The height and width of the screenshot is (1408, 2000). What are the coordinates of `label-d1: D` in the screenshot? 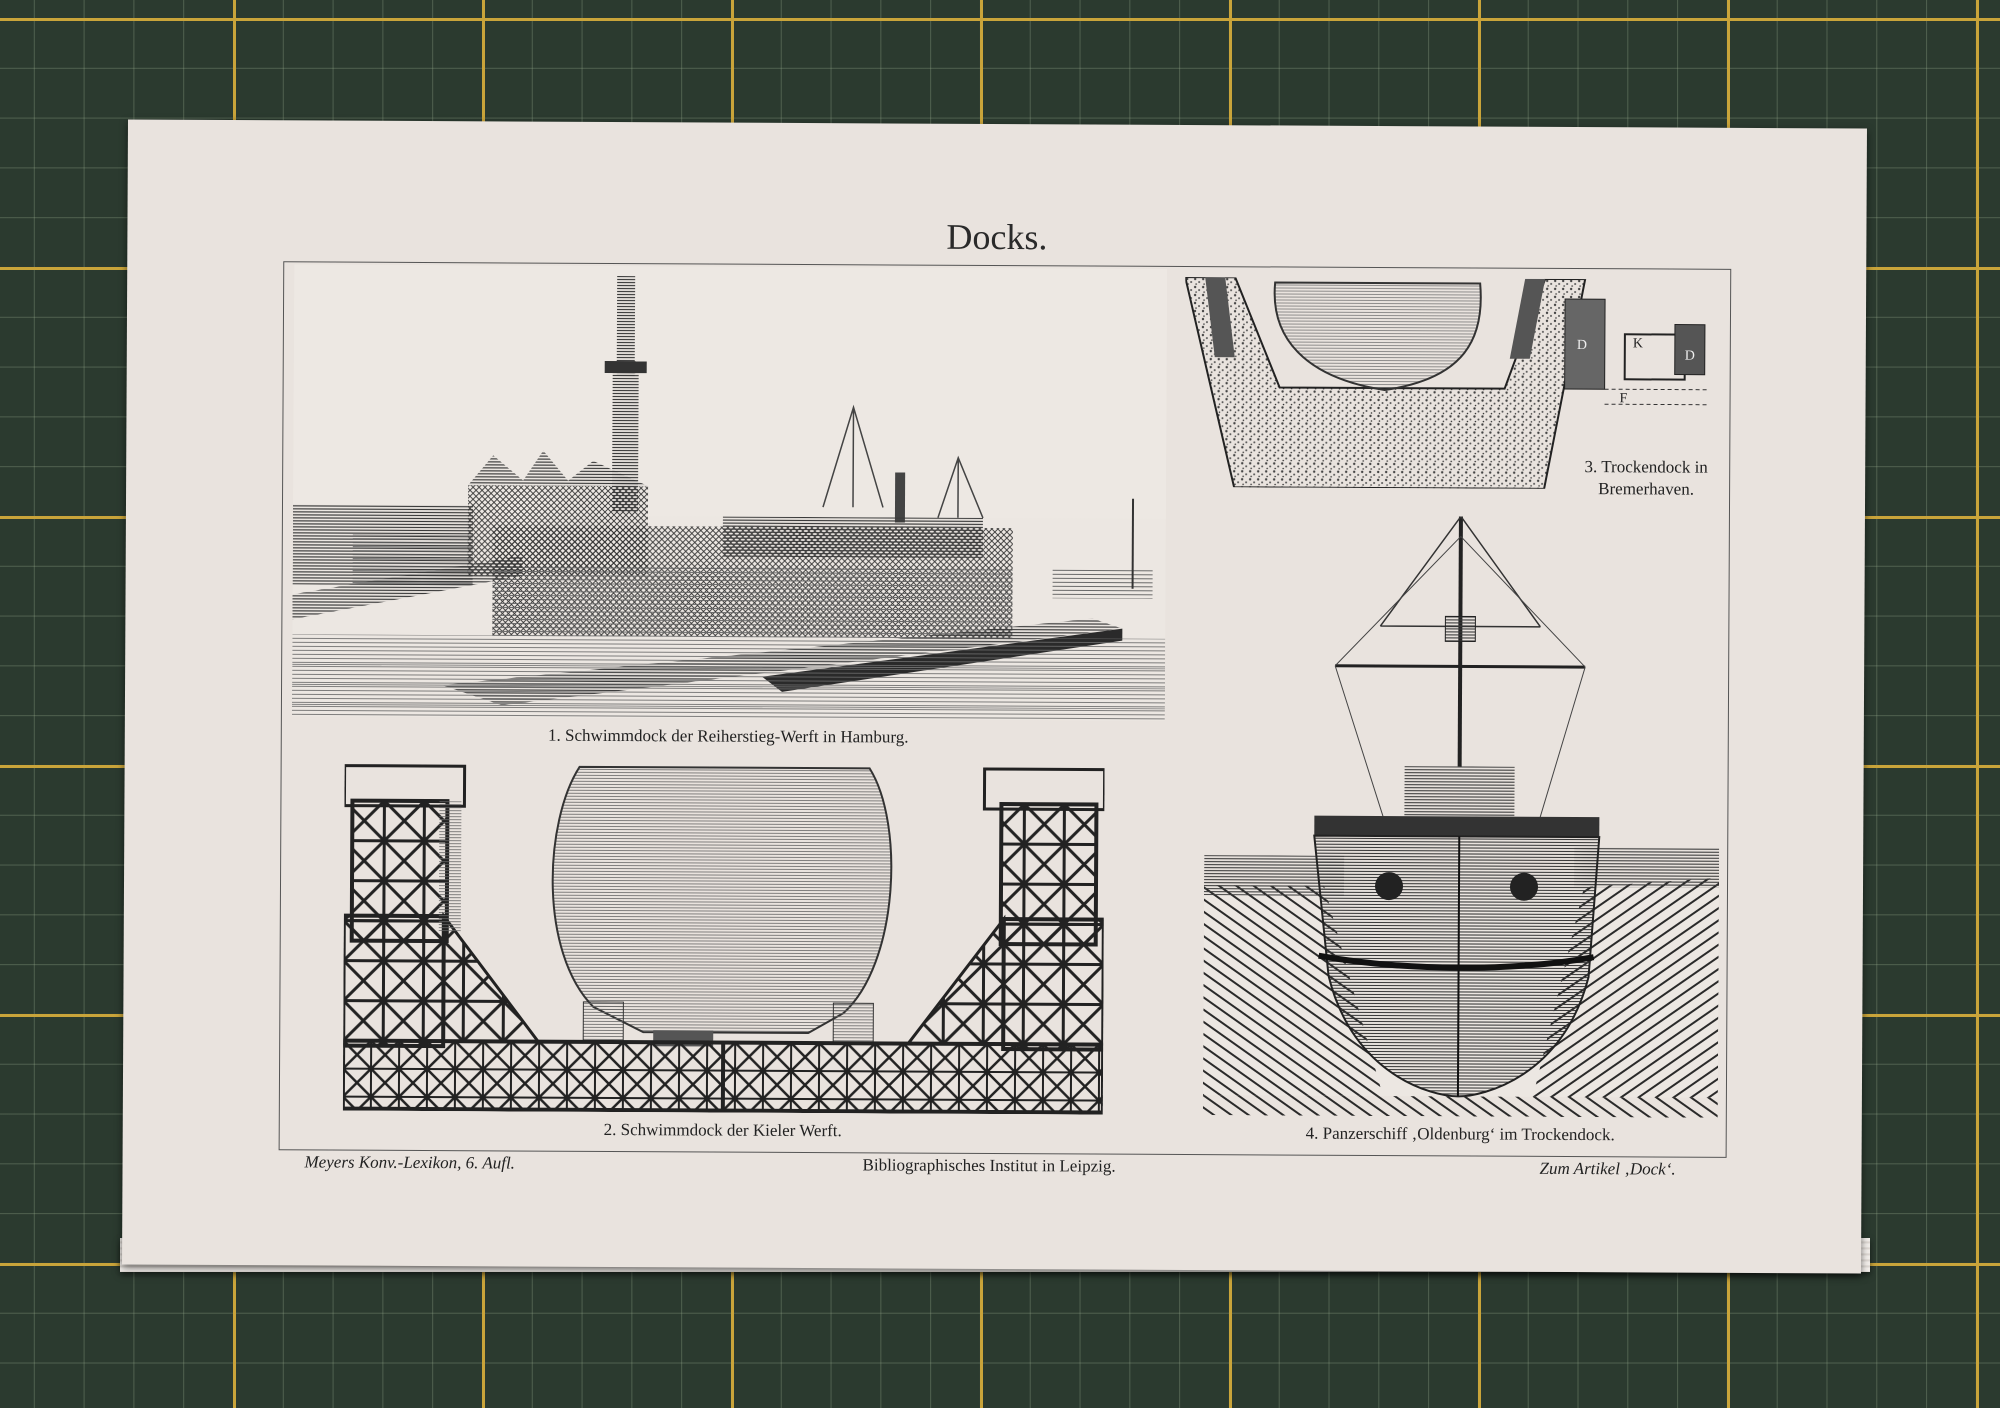 It's located at (1582, 345).